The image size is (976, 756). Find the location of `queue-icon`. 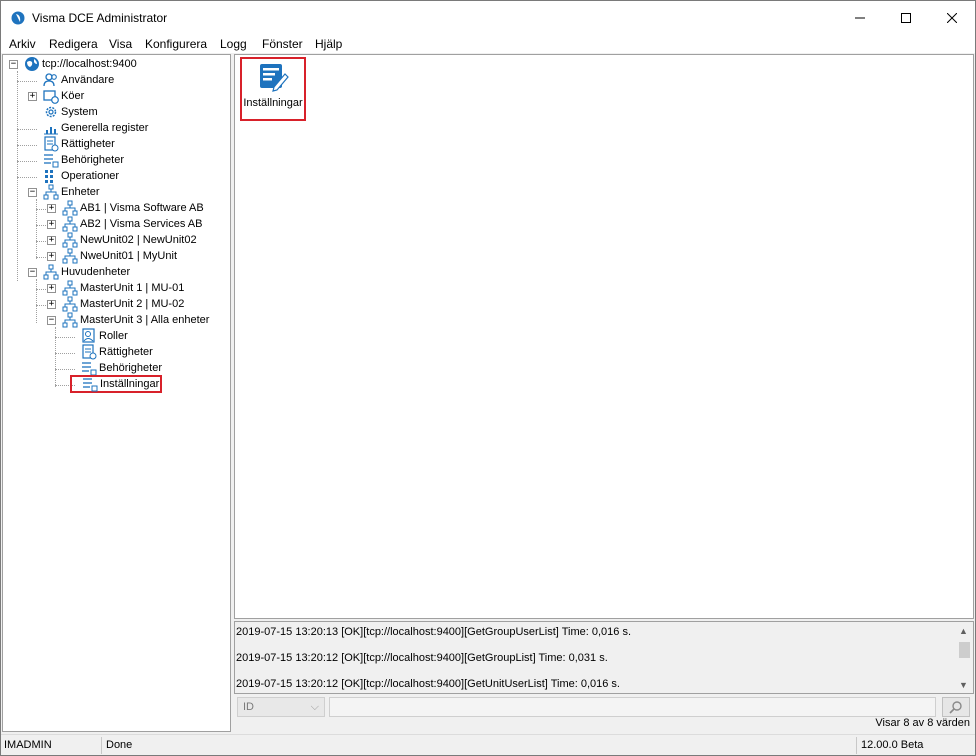

queue-icon is located at coordinates (51, 97).